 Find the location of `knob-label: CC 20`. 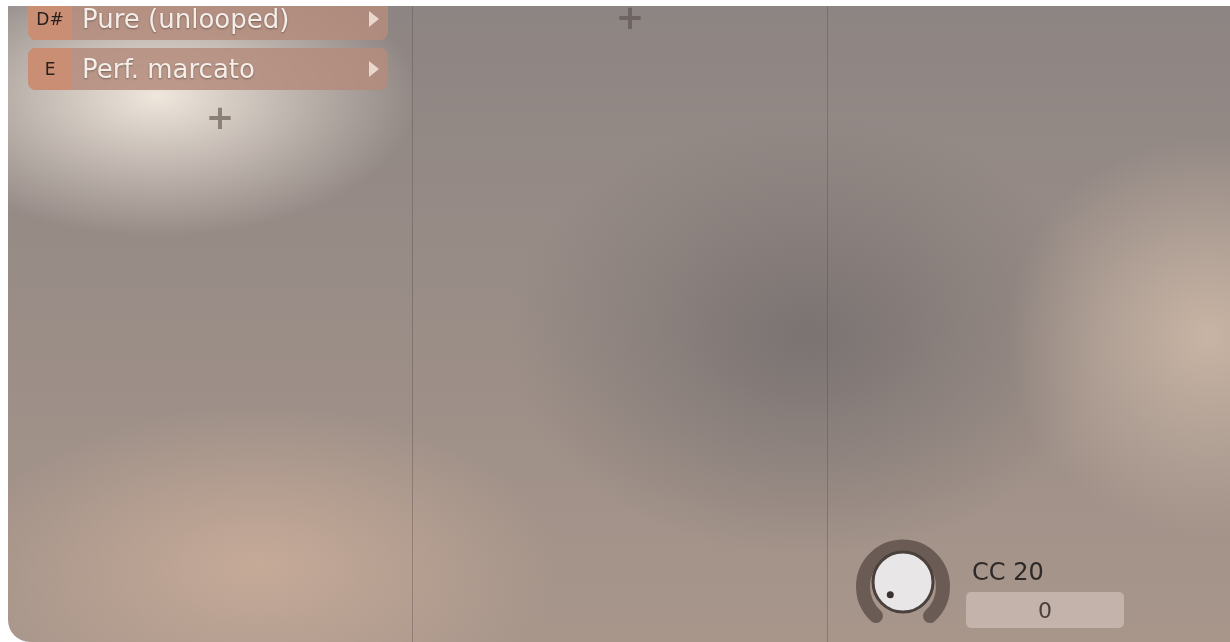

knob-label: CC 20 is located at coordinates (1008, 572).